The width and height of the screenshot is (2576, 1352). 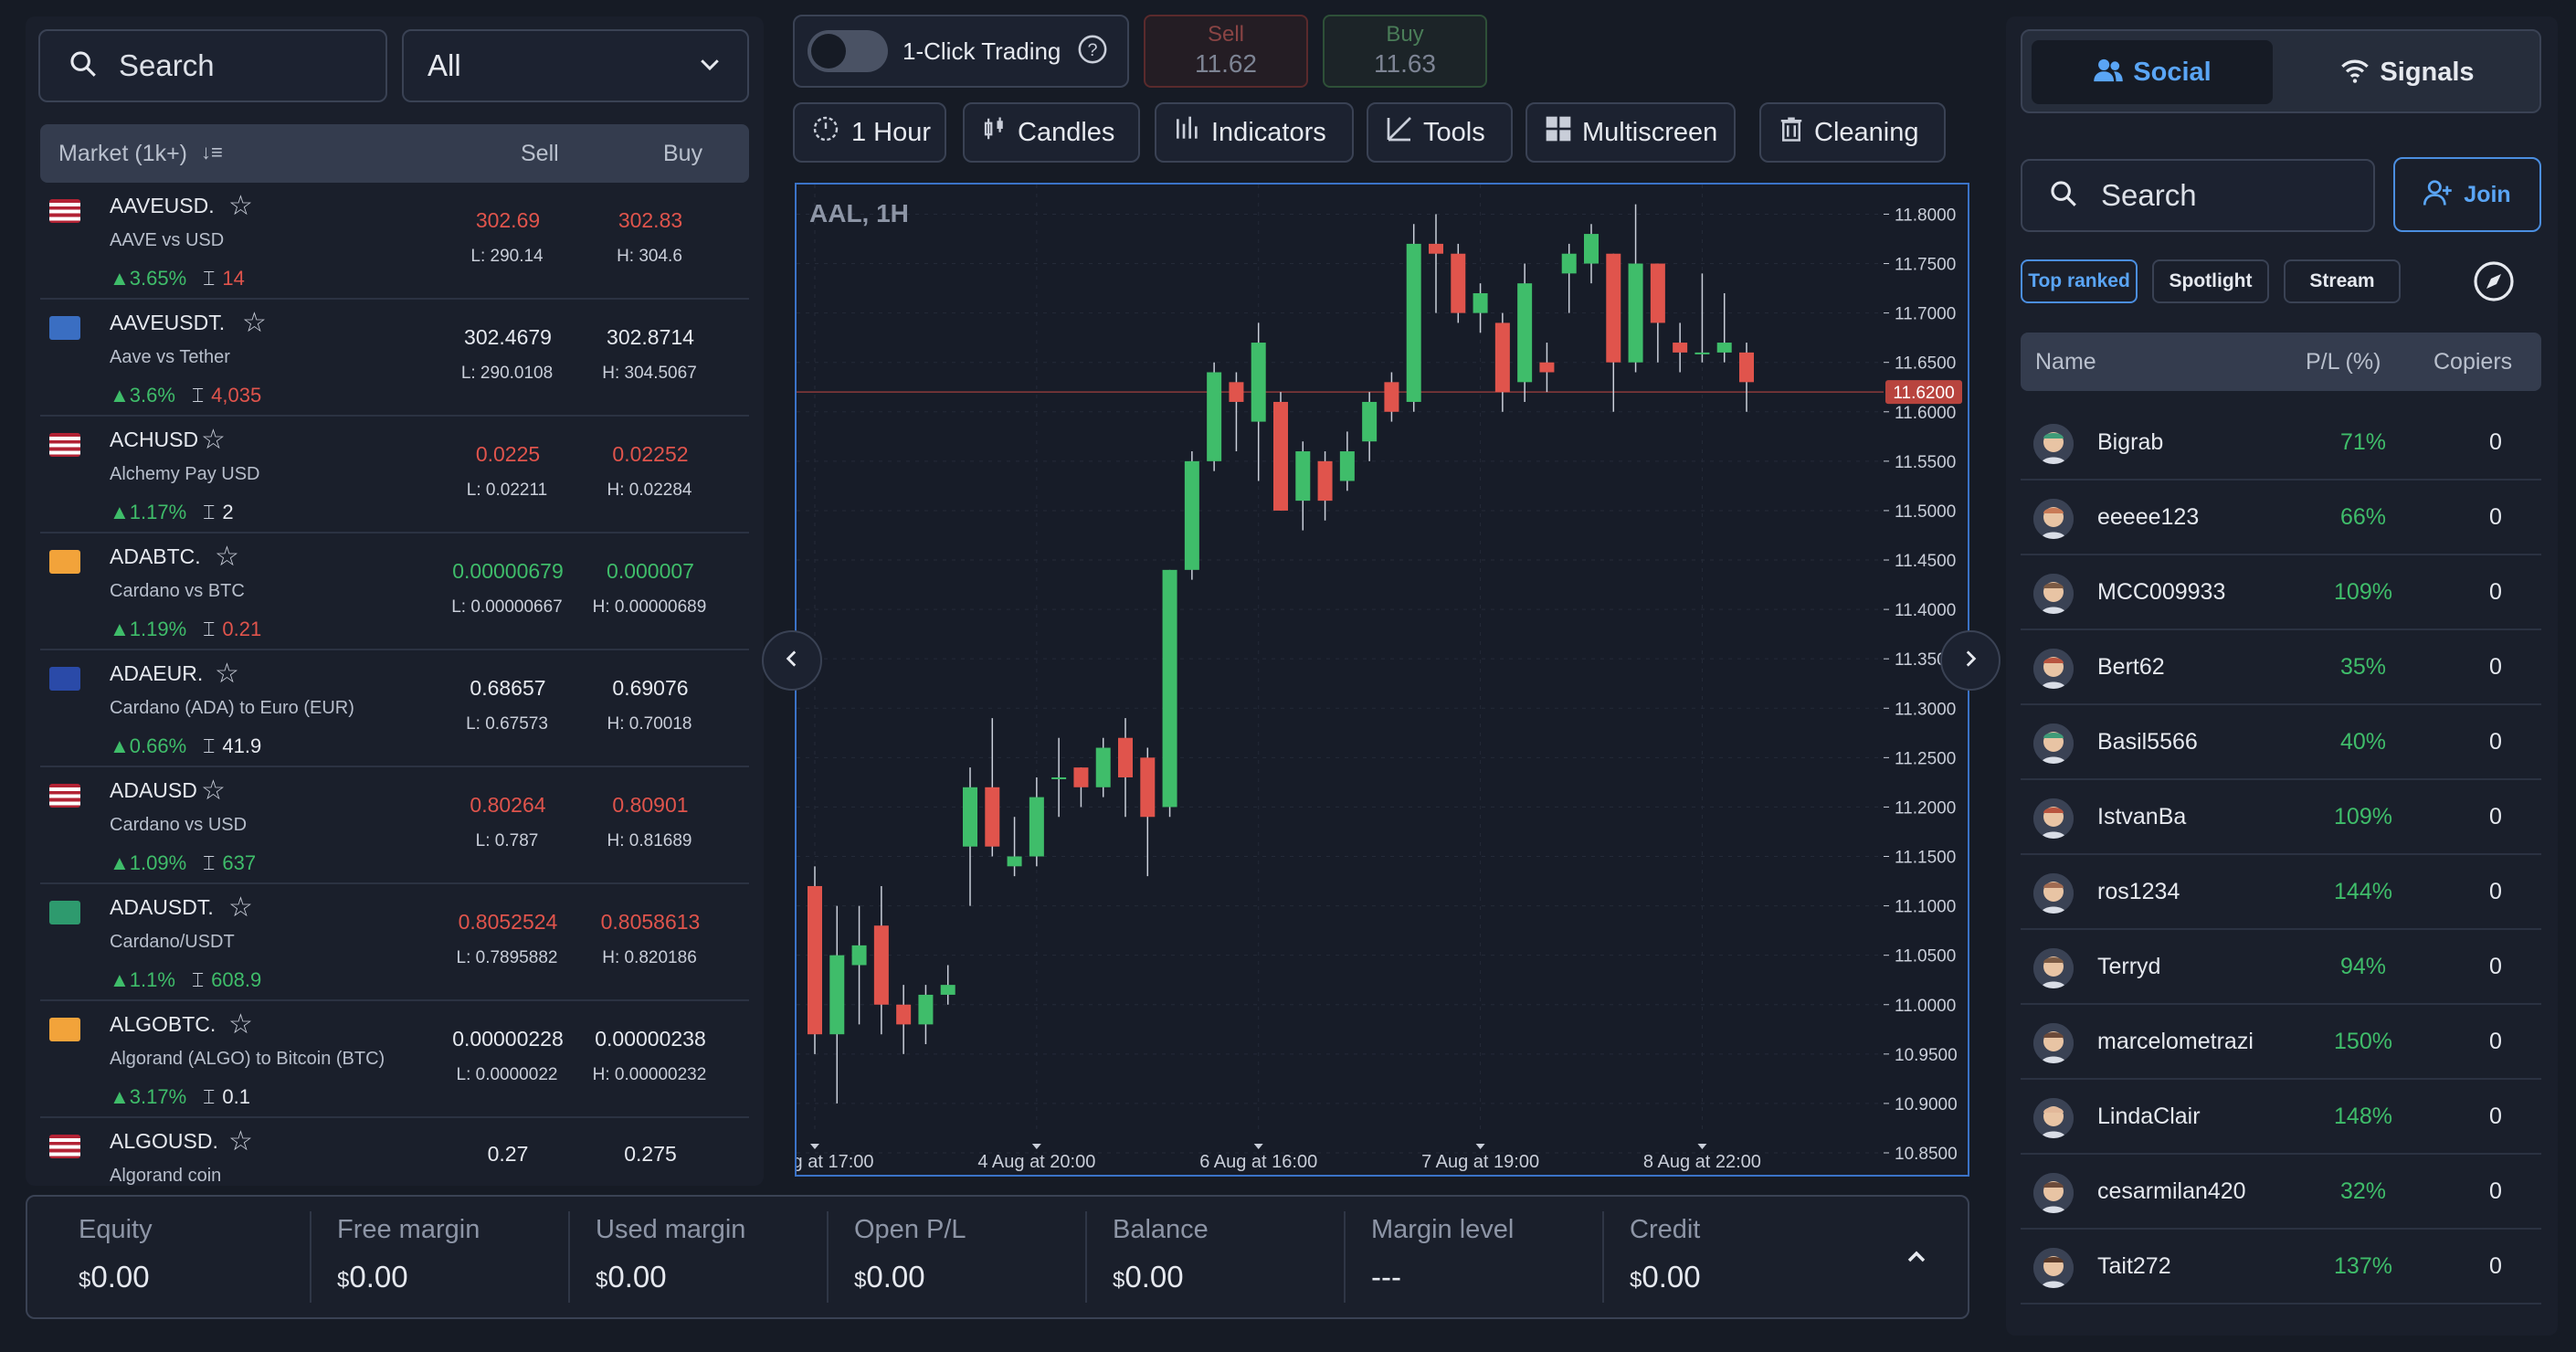 What do you see at coordinates (650, 1039) in the screenshot?
I see `buy-price: 0.00000238` at bounding box center [650, 1039].